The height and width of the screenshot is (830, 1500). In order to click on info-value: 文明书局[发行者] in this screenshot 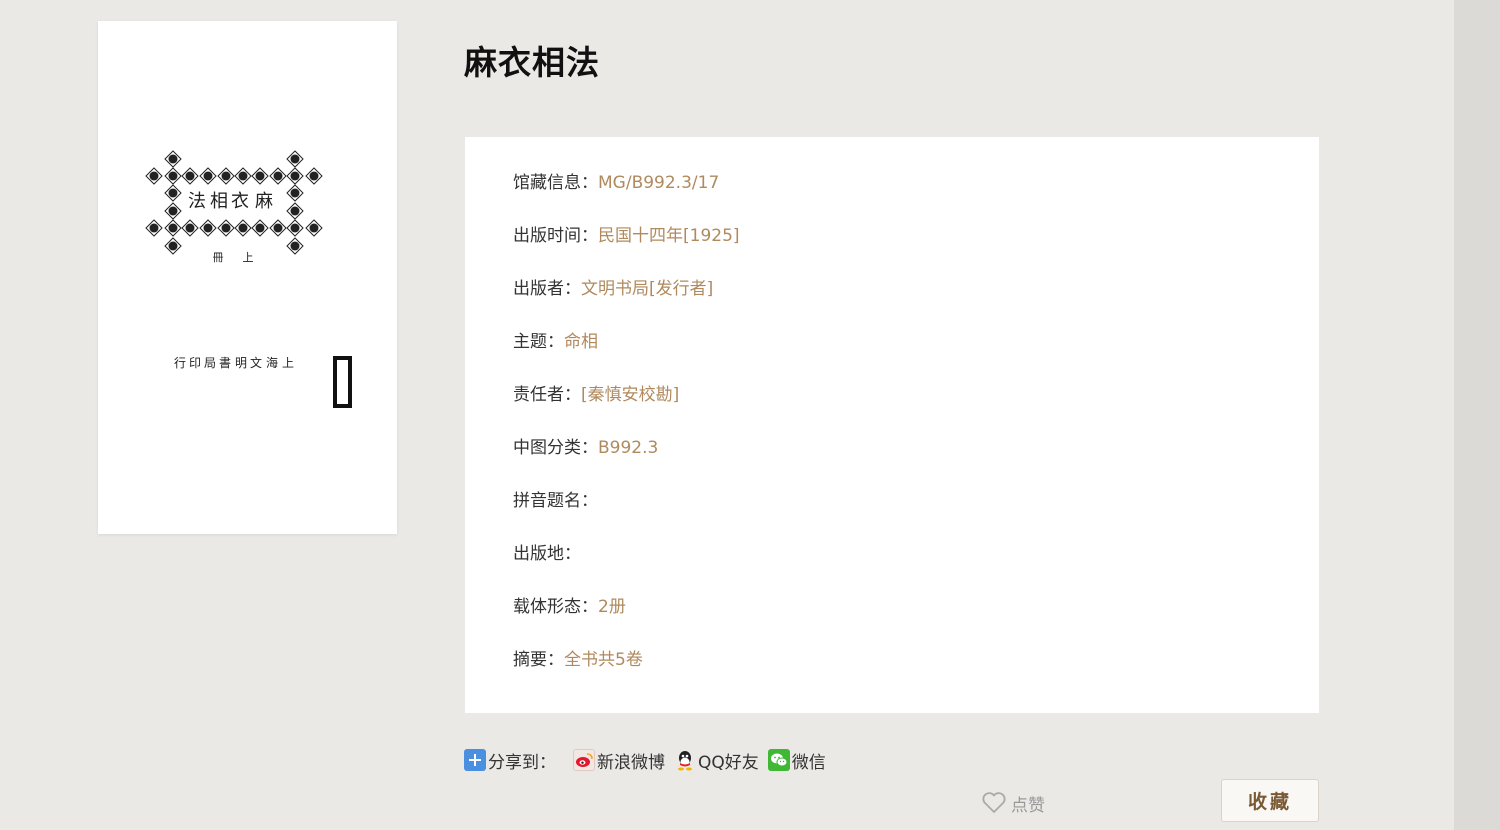, I will do `click(647, 289)`.